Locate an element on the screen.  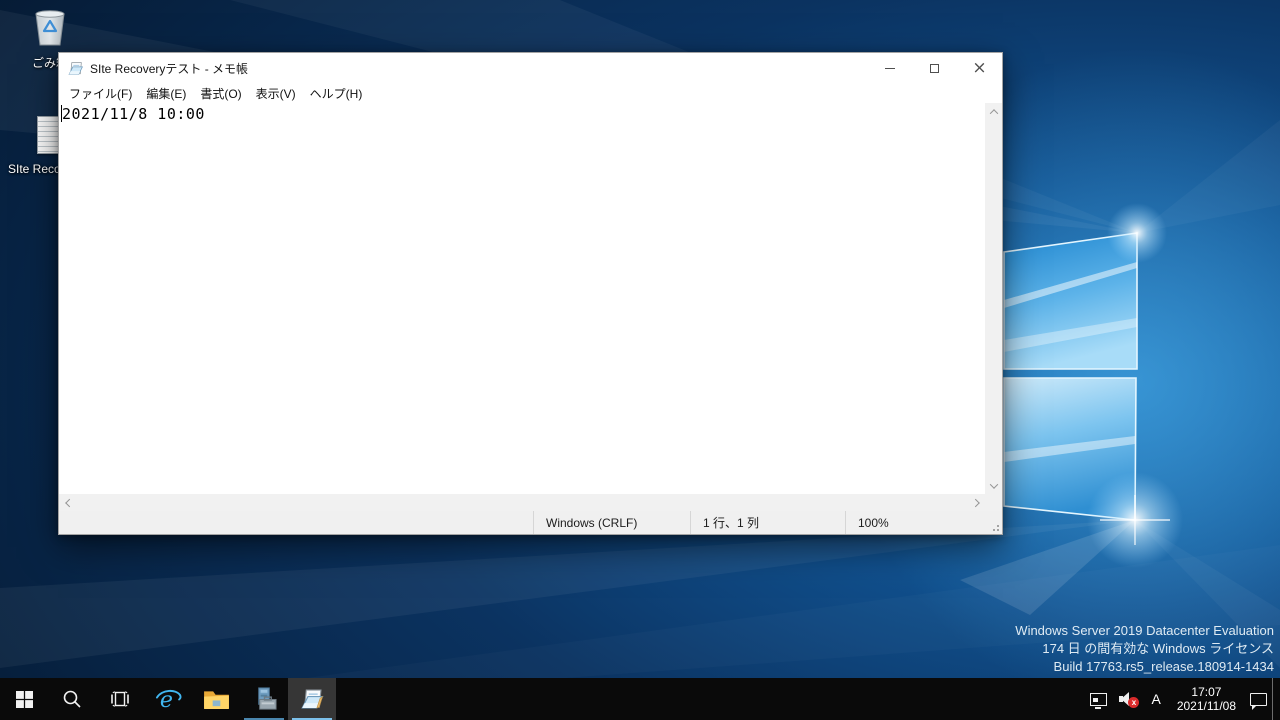
file-explorer-button is located at coordinates (216, 699).